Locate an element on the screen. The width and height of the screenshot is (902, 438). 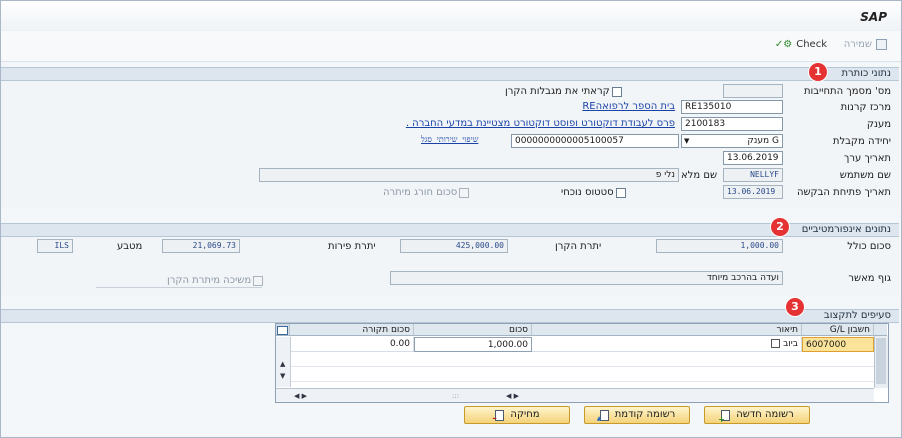
grid-corner is located at coordinates (880, 330).